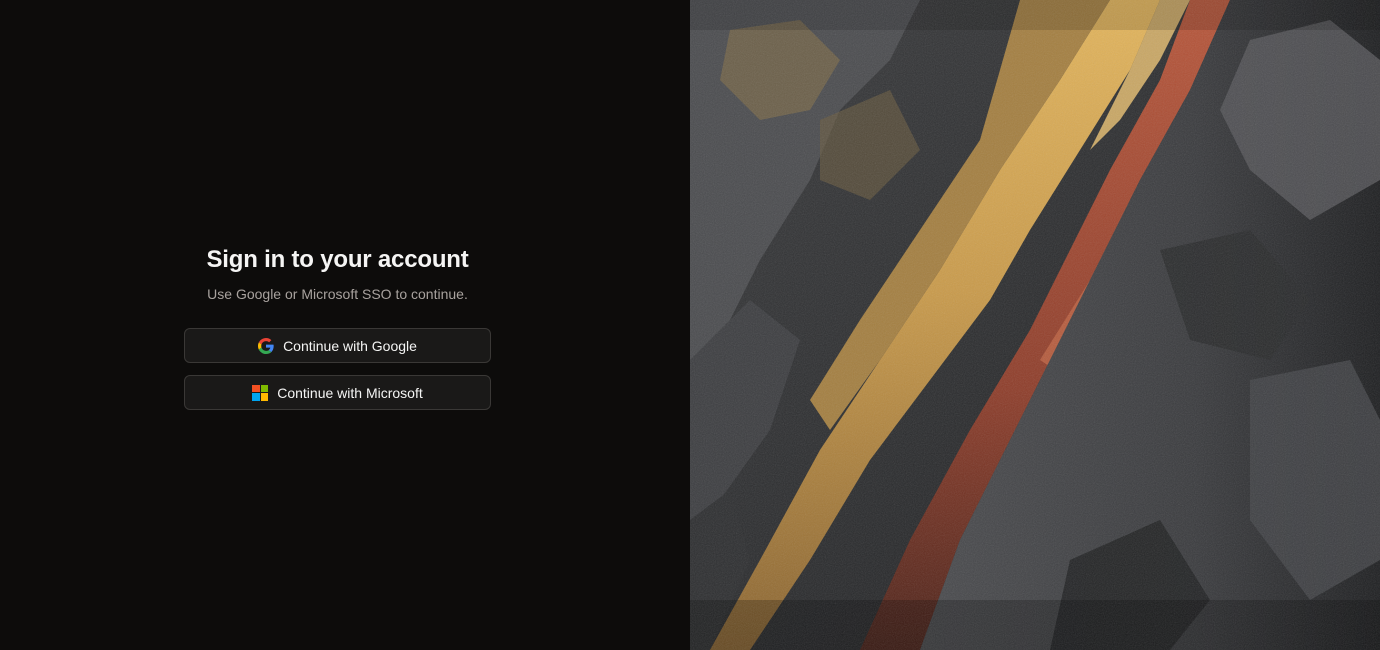  I want to click on google-button-label: Continue with Google, so click(350, 345).